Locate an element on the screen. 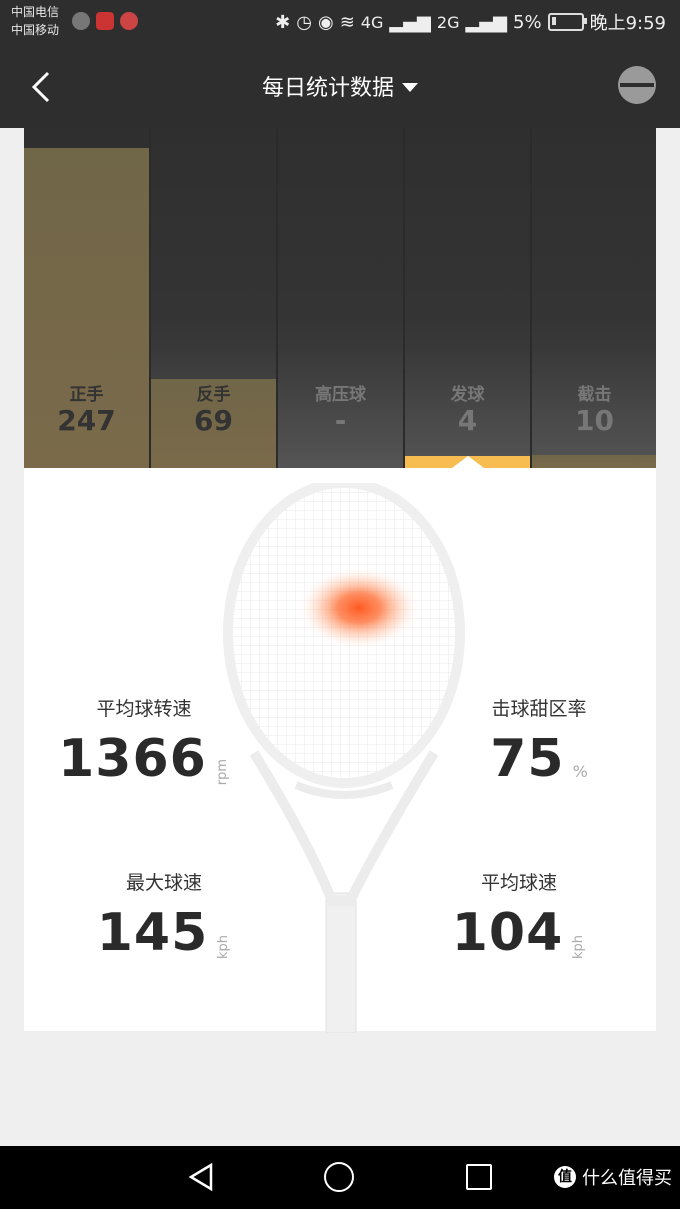 This screenshot has width=680, height=1209. max-speed-stat: 最大球速 145 kph is located at coordinates (164, 914).